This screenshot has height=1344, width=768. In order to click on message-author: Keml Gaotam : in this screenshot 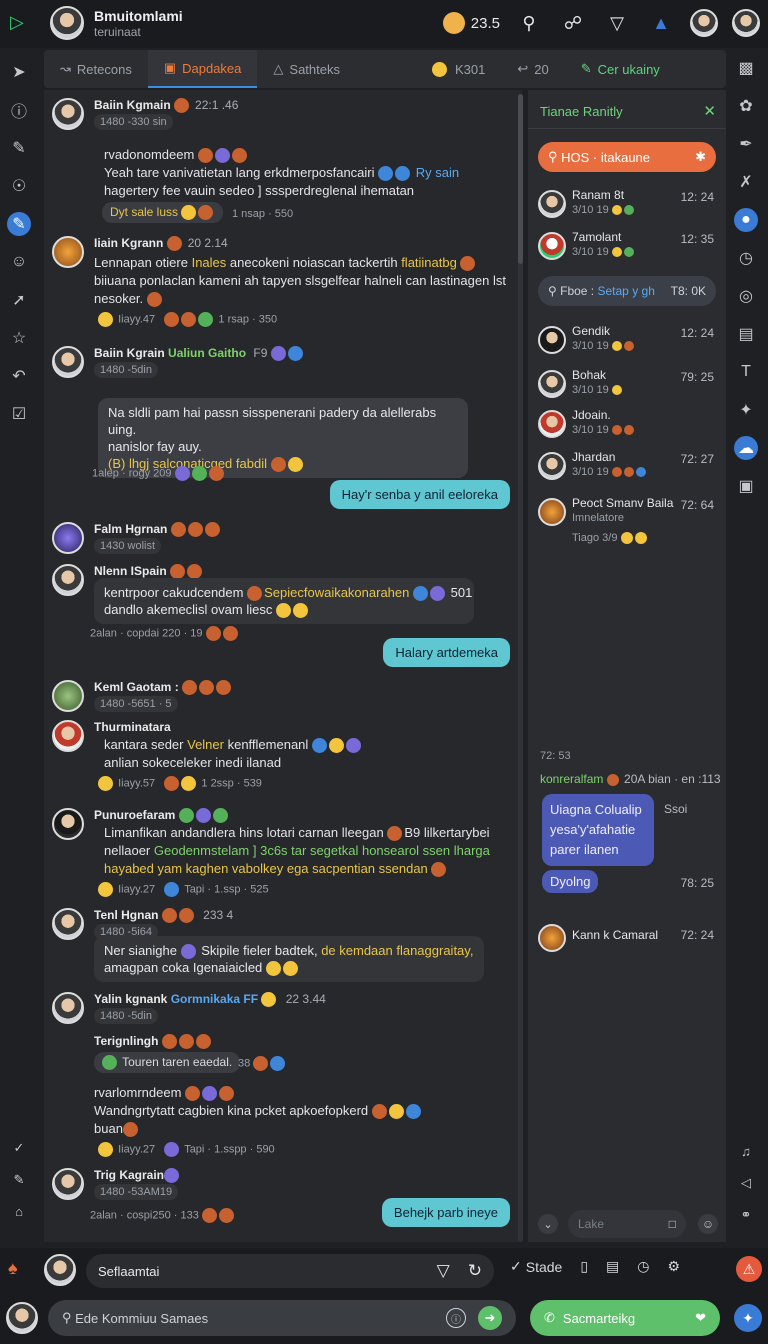, I will do `click(163, 688)`.